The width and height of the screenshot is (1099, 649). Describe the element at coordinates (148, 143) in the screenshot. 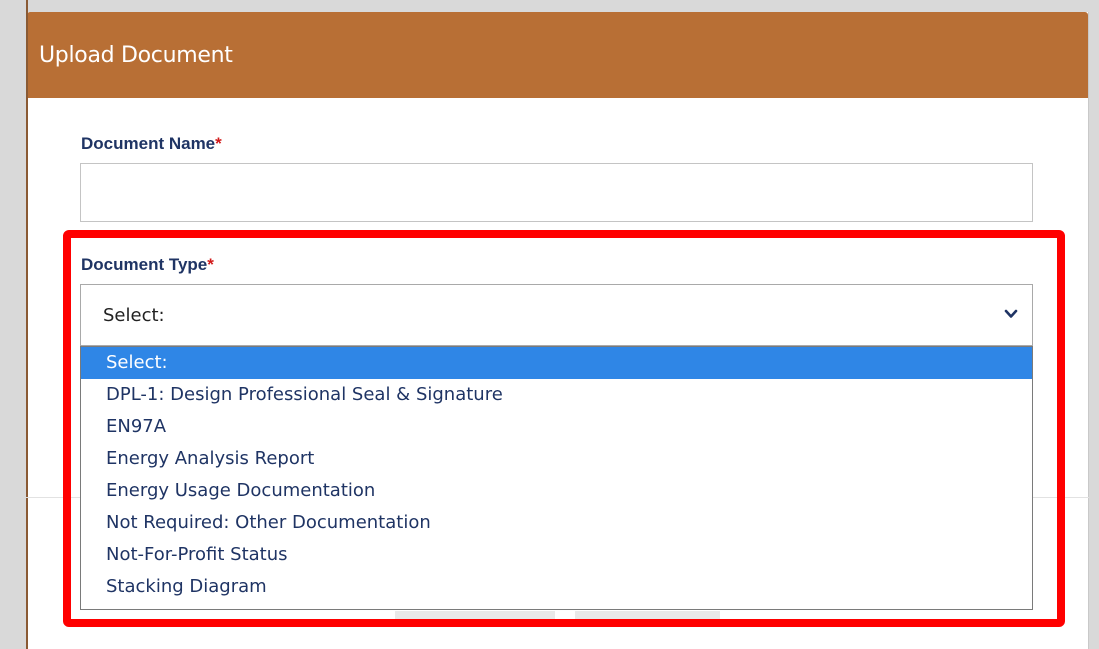

I see `document-name-label-text: Document Name` at that location.